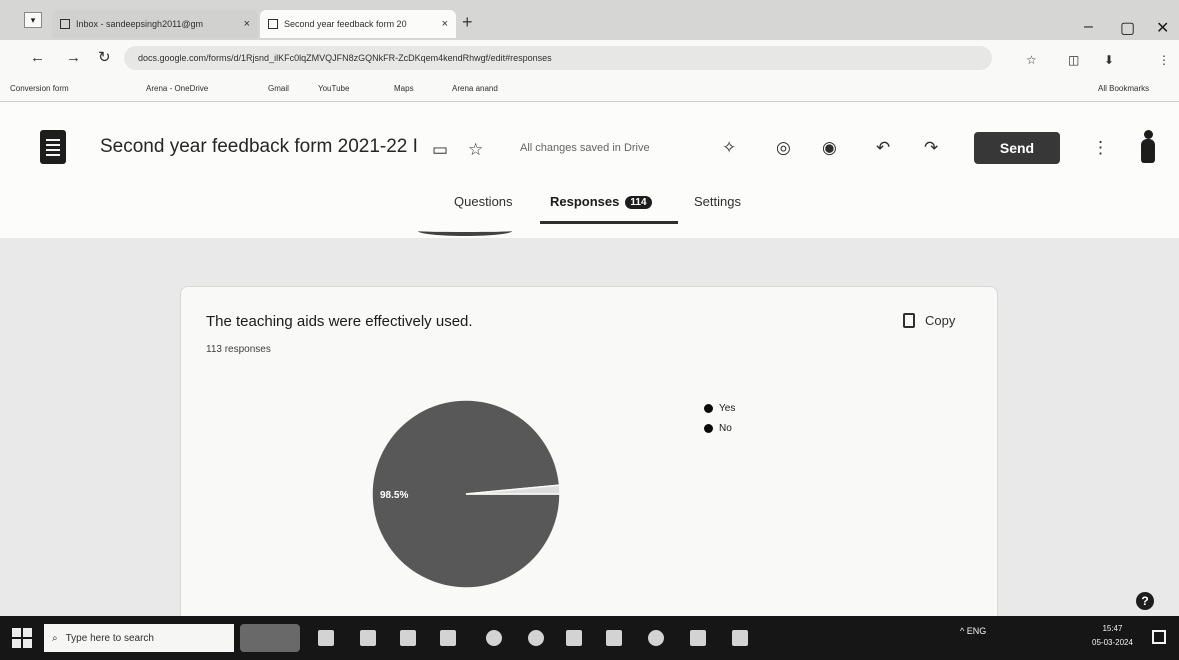 Image resolution: width=1179 pixels, height=660 pixels. Describe the element at coordinates (368, 638) in the screenshot. I see `file-explorer-icon` at that location.